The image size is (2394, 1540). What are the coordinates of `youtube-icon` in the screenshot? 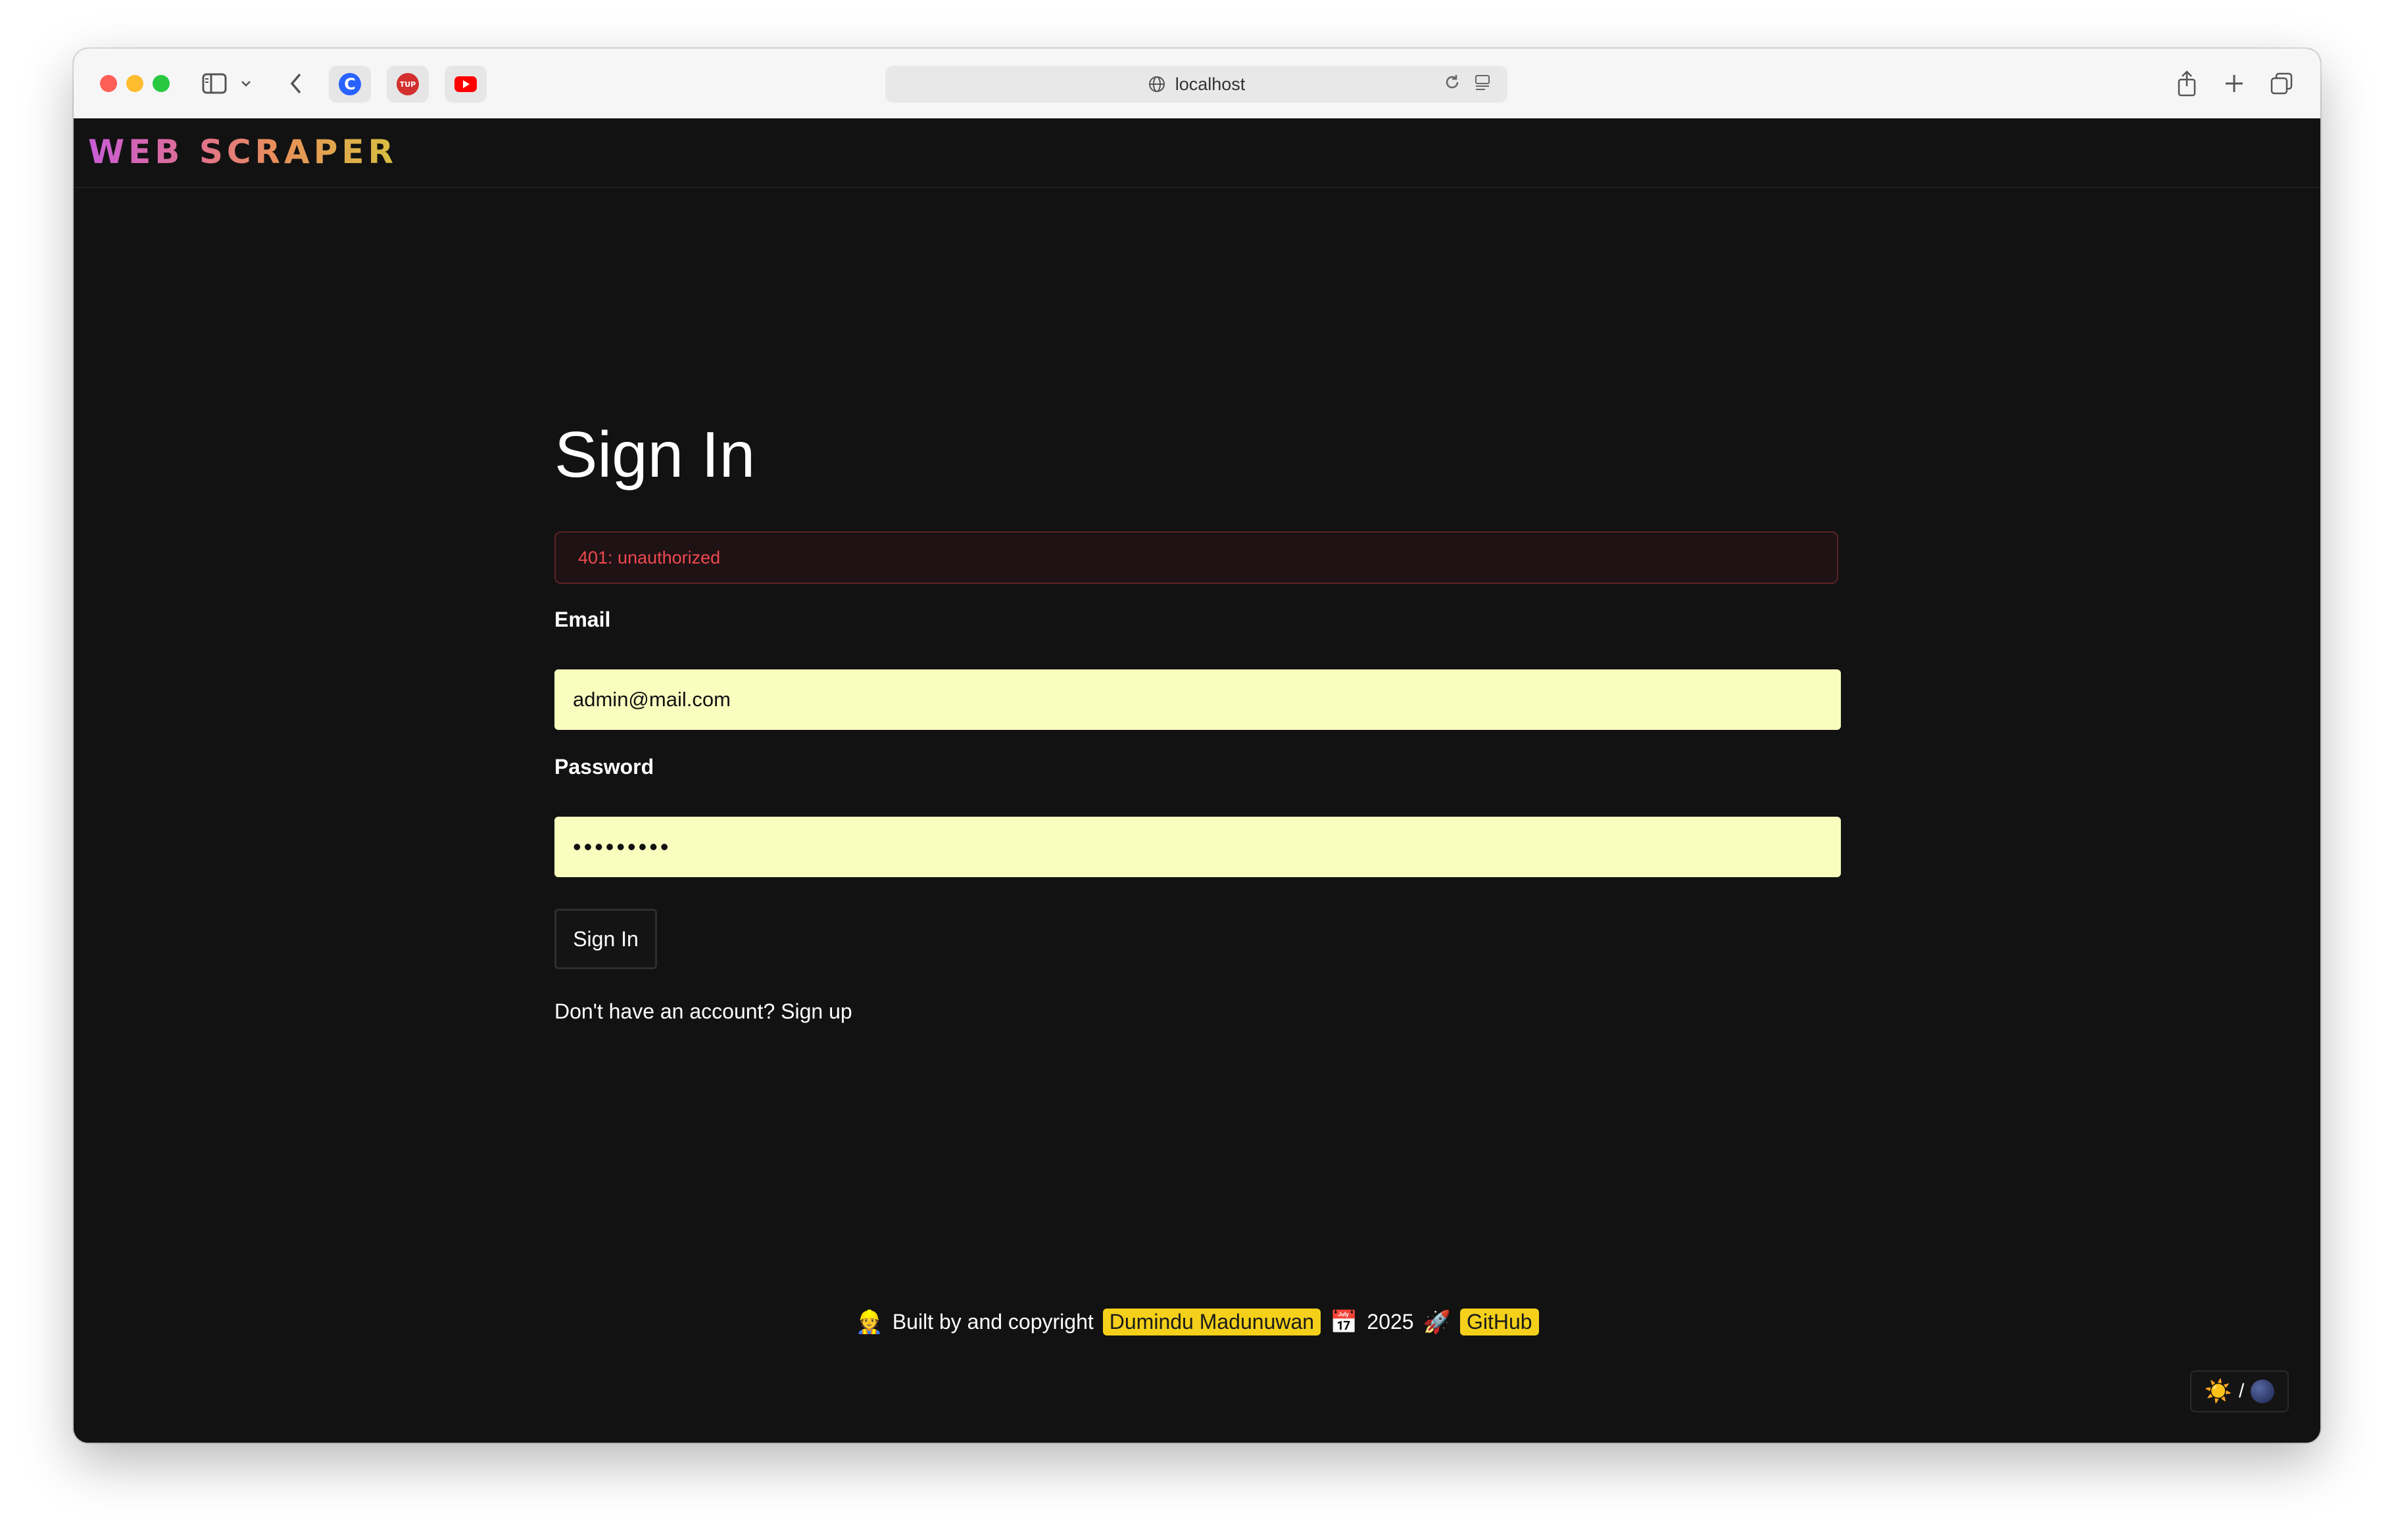 It's located at (465, 84).